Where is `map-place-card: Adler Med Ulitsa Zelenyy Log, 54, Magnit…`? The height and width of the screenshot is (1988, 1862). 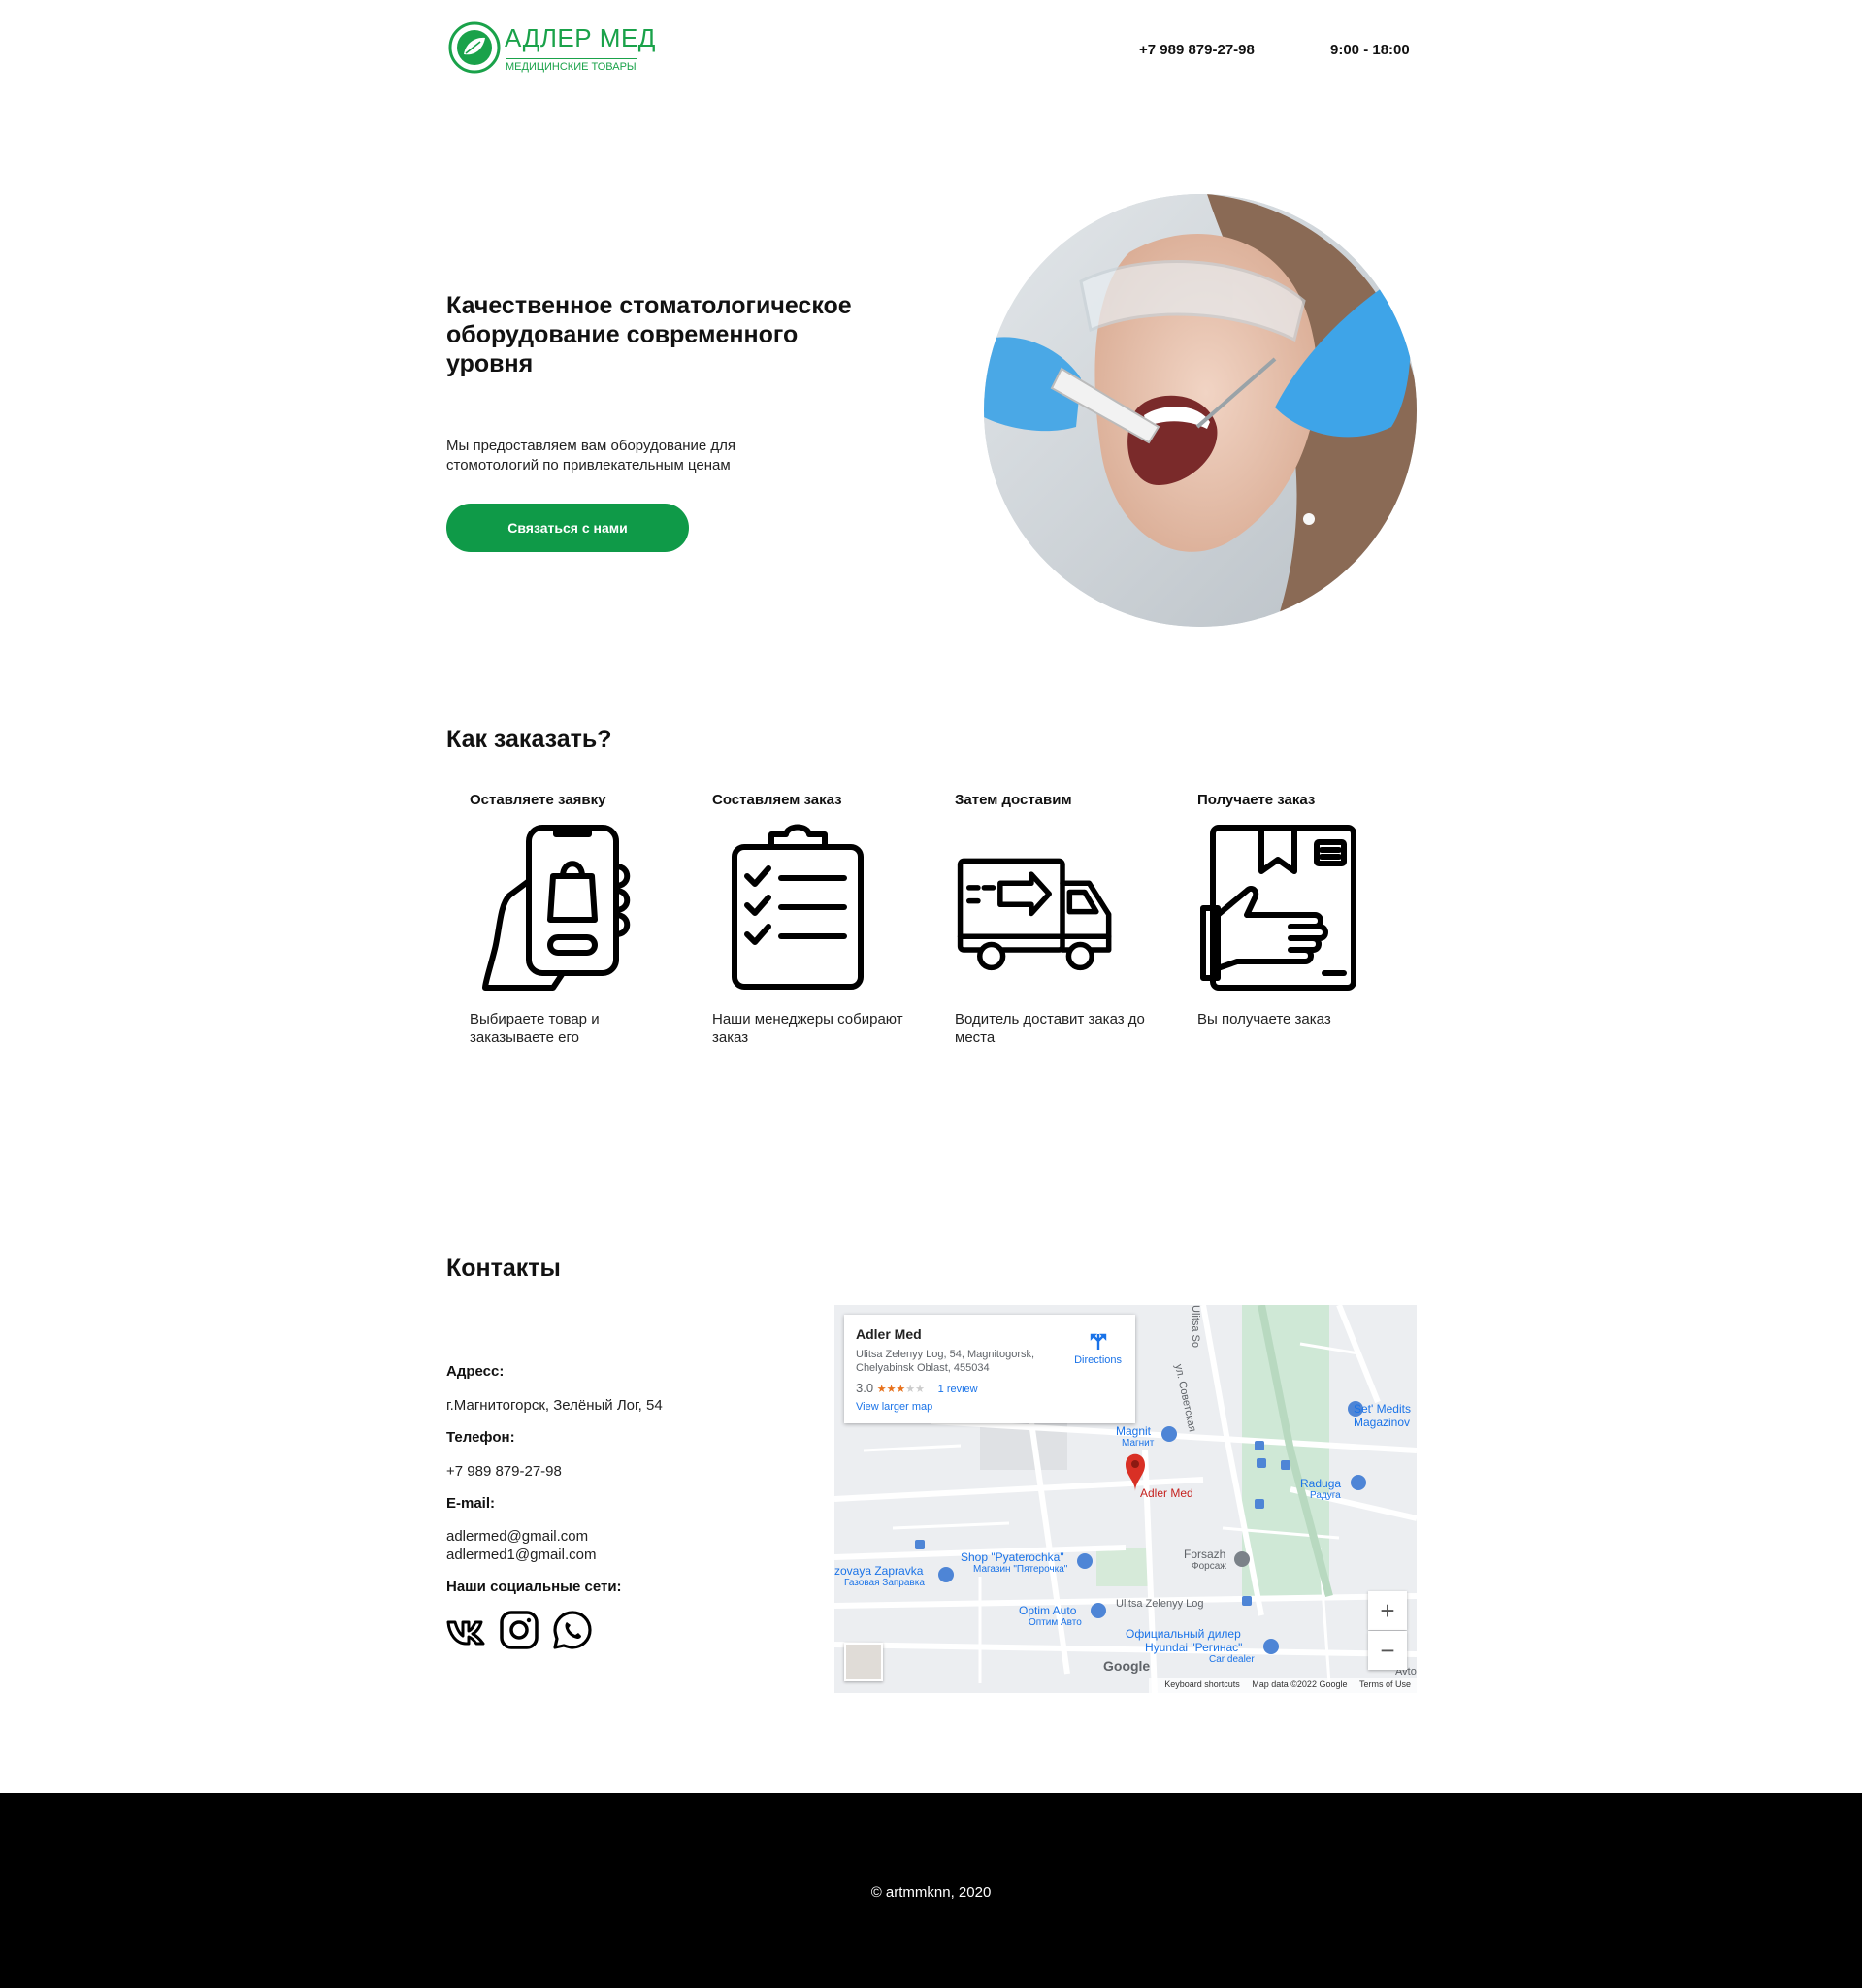 map-place-card: Adler Med Ulitsa Zelenyy Log, 54, Magnit… is located at coordinates (989, 1369).